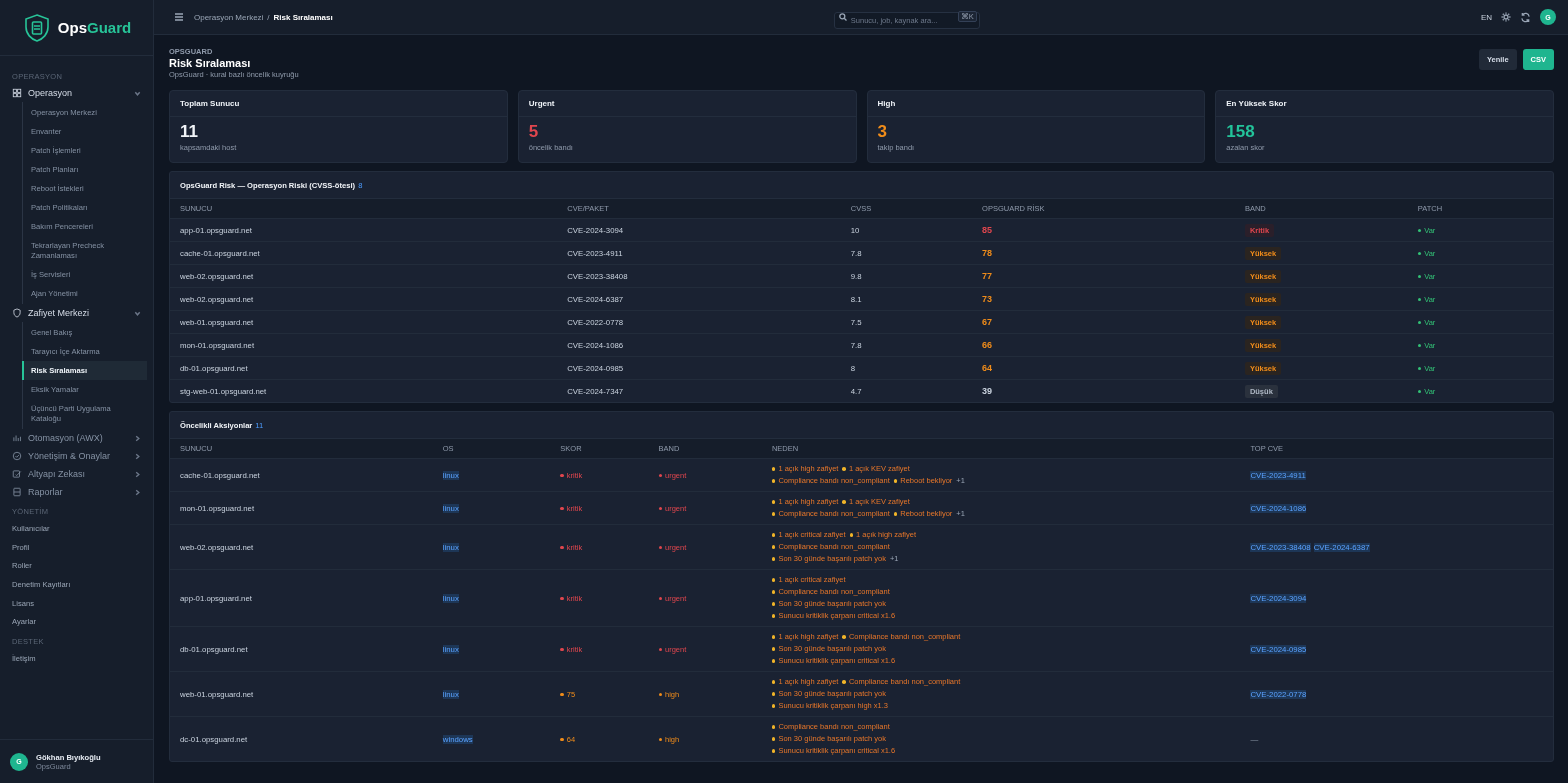 Image resolution: width=1568 pixels, height=783 pixels. What do you see at coordinates (17, 93) in the screenshot?
I see `grid-icon` at bounding box center [17, 93].